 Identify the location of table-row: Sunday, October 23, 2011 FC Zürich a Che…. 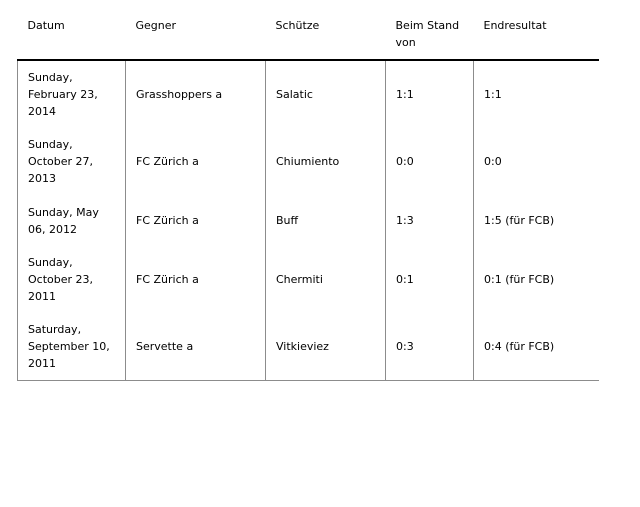
(308, 279).